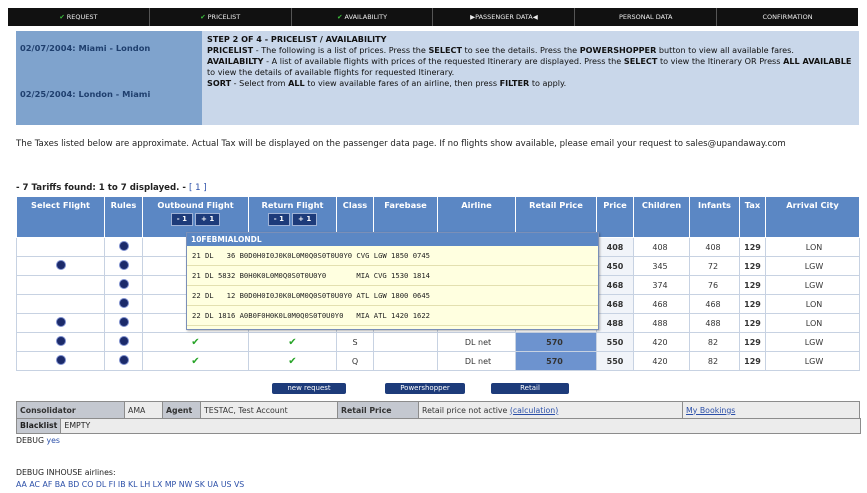  I want to click on retail-price-status: Retail price not active (calculation), so click(550, 410).